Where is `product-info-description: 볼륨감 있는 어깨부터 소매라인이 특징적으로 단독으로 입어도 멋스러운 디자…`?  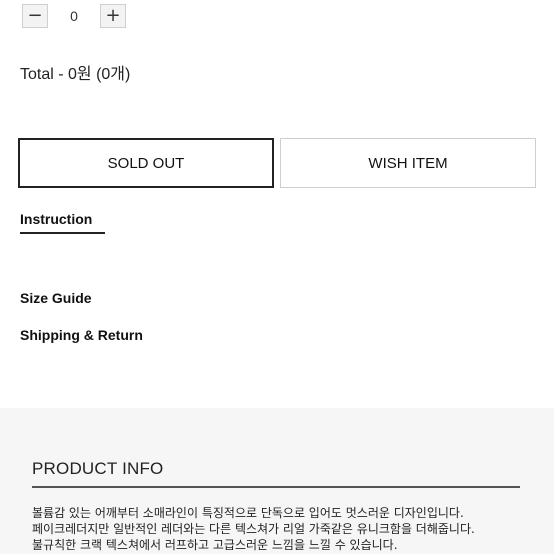
product-info-description: 볼륨감 있는 어깨부터 소매라인이 특징적으로 단독으로 입어도 멋스러운 디자… is located at coordinates (282, 529).